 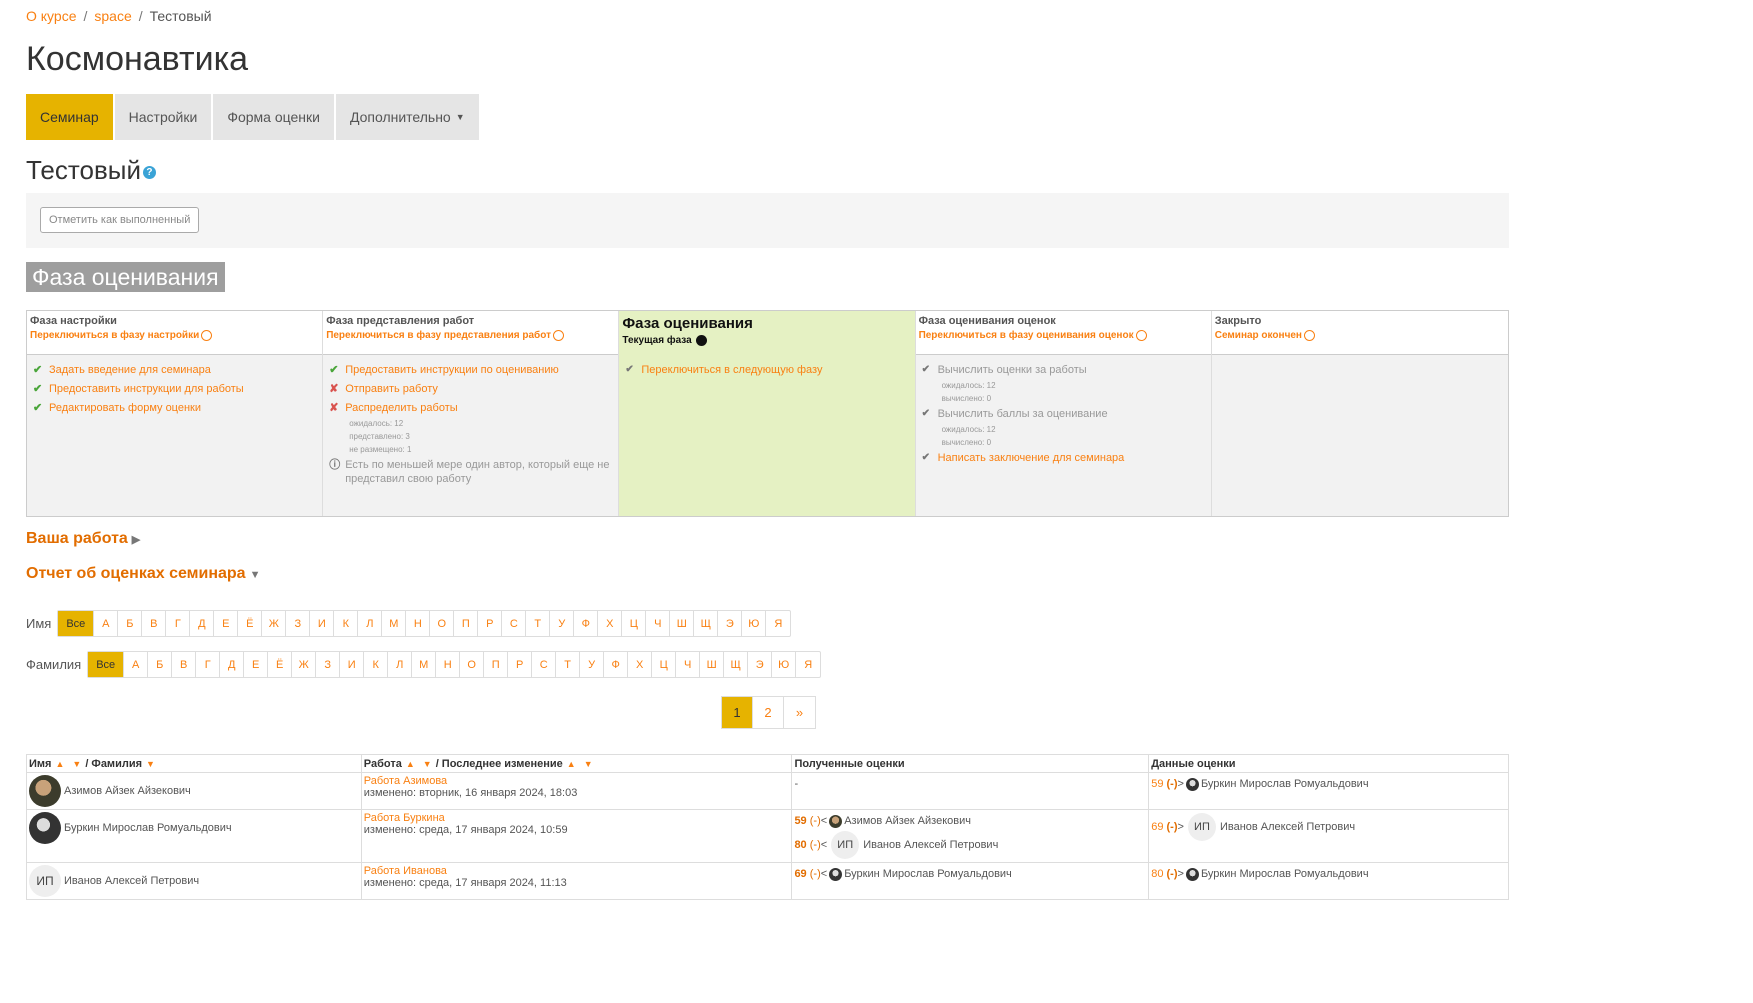 I want to click on grade-value: 80, so click(x=800, y=845).